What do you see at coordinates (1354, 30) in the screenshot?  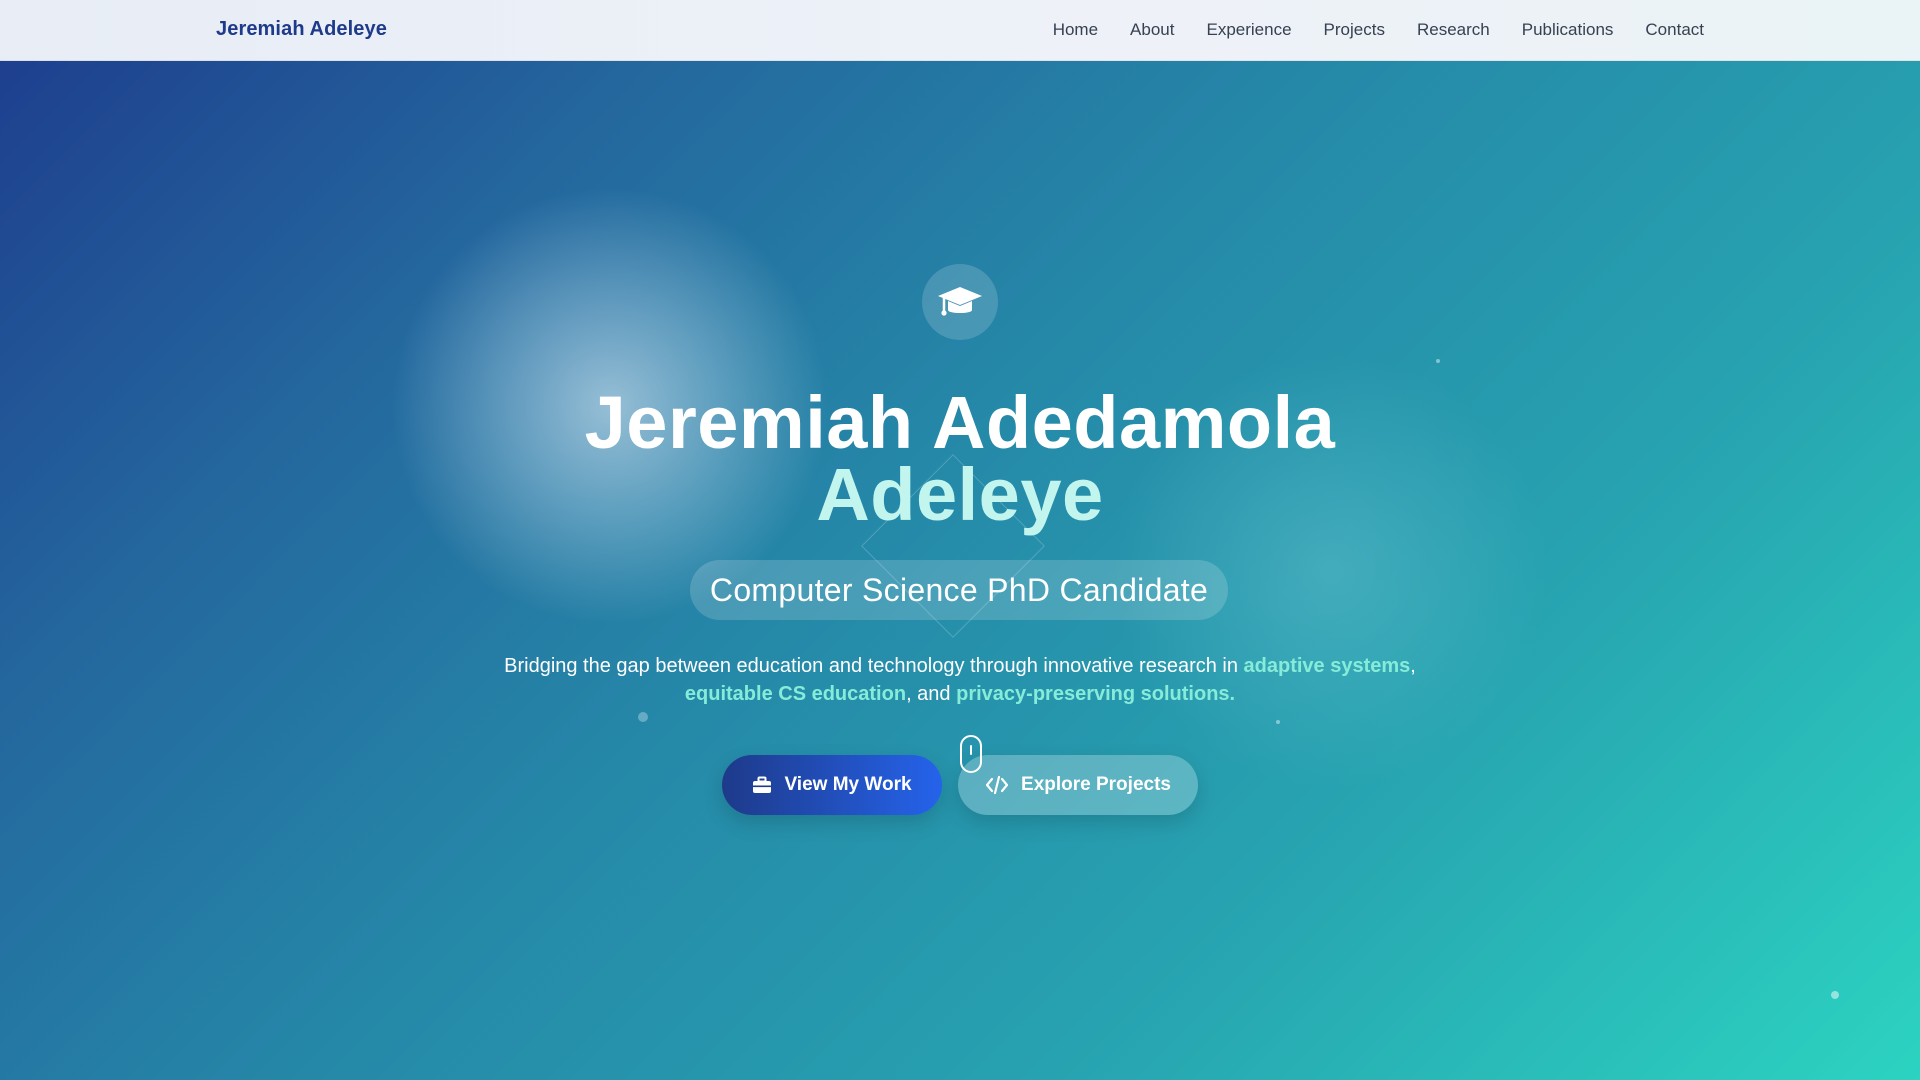 I see `nav-link-projects: Projects` at bounding box center [1354, 30].